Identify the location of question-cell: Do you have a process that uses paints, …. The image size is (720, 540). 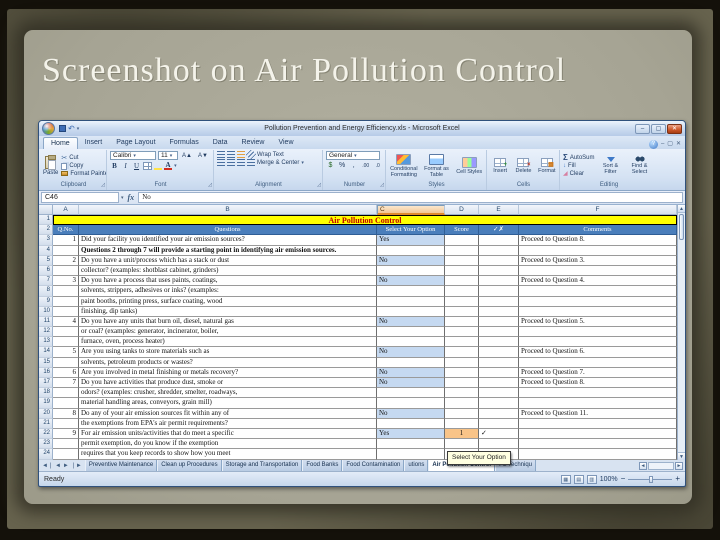
(228, 281).